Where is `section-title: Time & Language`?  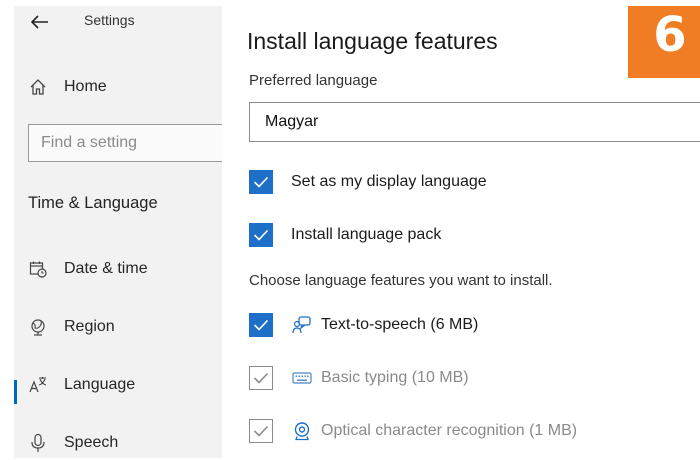 section-title: Time & Language is located at coordinates (93, 203).